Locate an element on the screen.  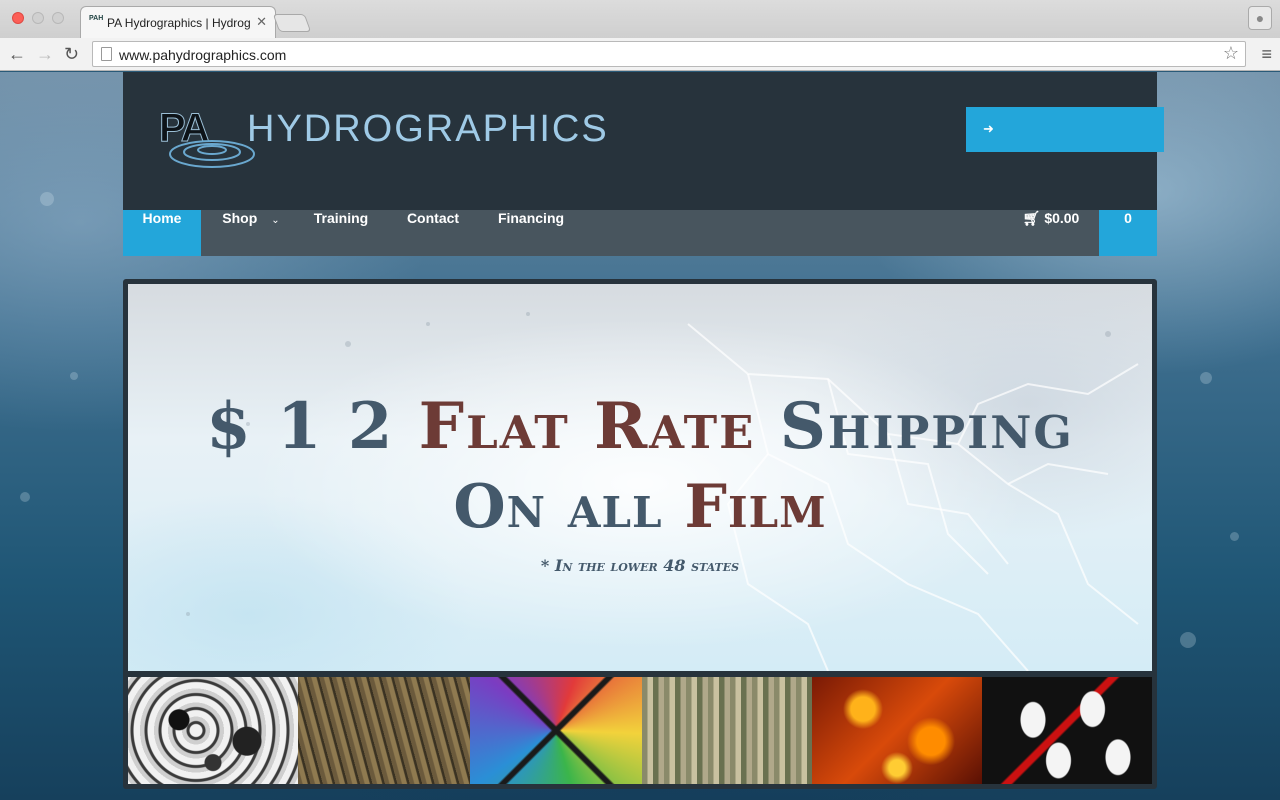
hero-price: $ 1 2 is located at coordinates (300, 426).